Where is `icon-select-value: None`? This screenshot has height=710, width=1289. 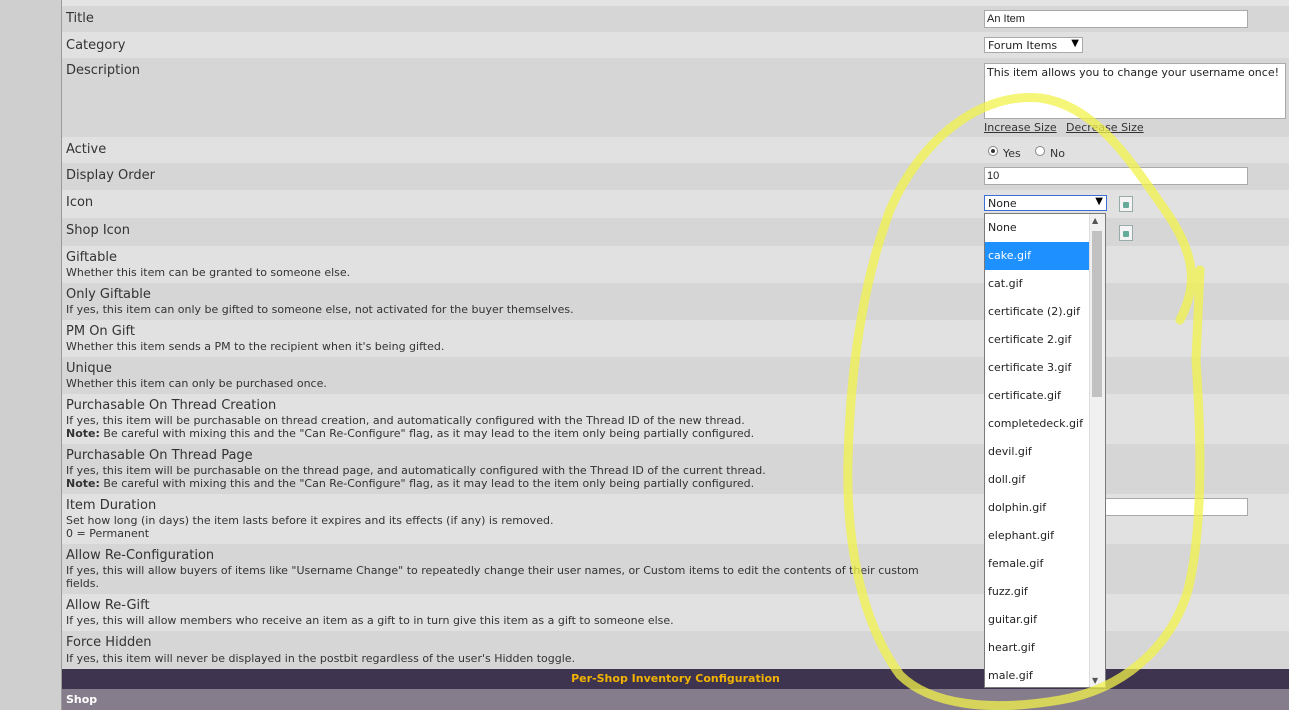
icon-select-value: None is located at coordinates (1002, 203).